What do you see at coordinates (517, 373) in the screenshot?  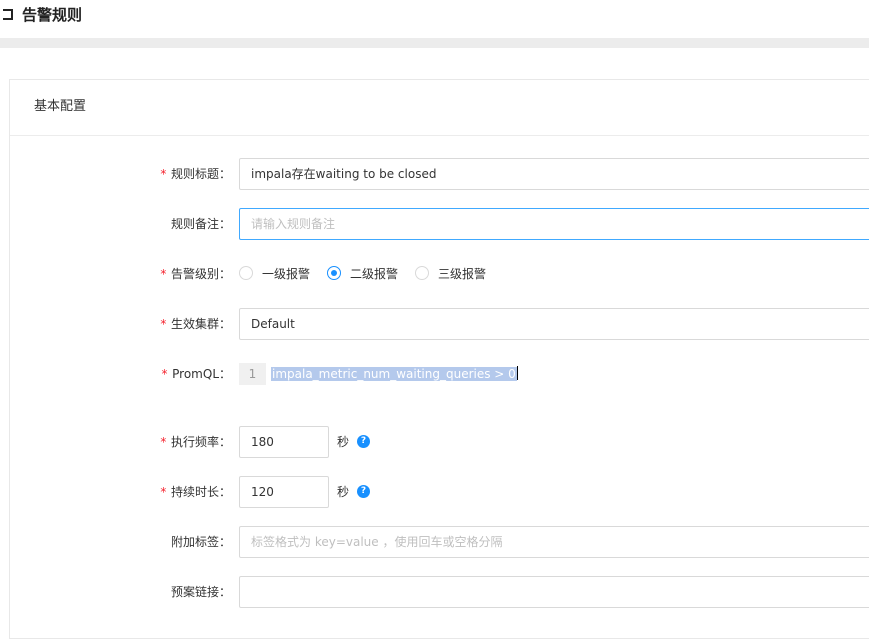 I see `text-cursor` at bounding box center [517, 373].